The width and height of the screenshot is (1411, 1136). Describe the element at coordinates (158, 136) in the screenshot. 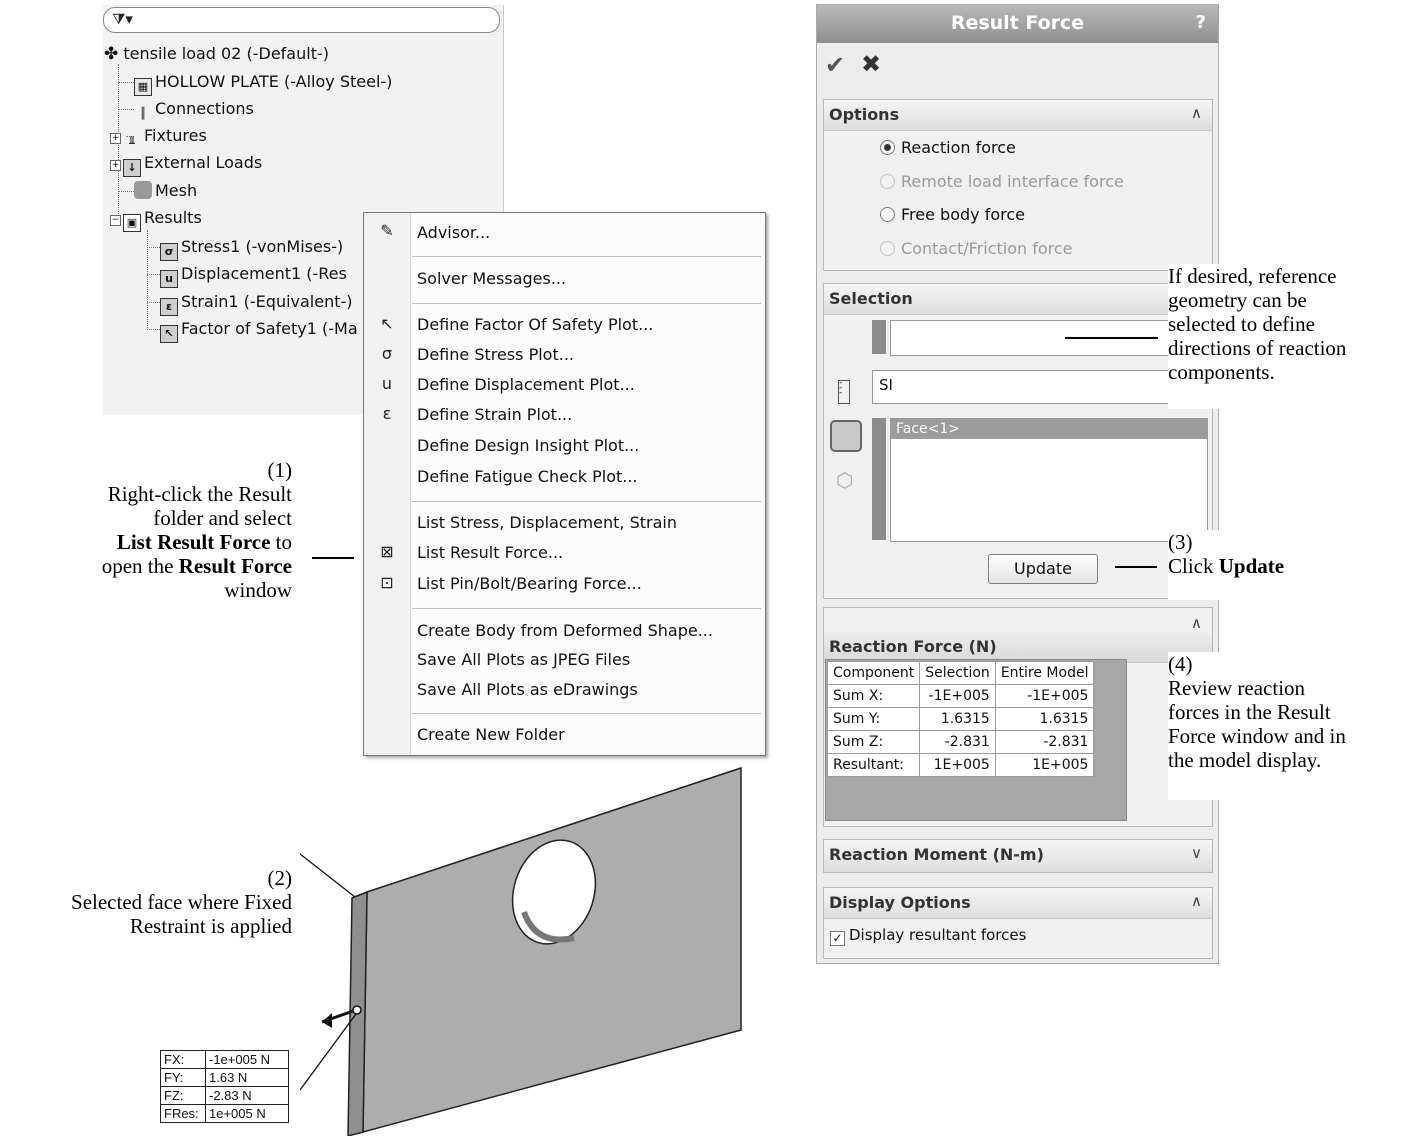

I see `tree-item-fixtures: + ⫫ Fixtures` at that location.